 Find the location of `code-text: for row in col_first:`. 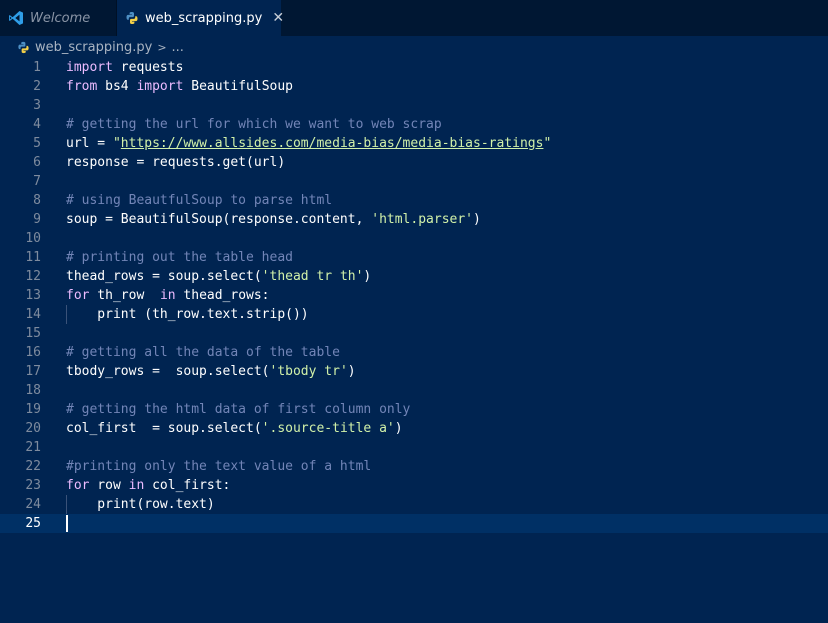

code-text: for row in col_first: is located at coordinates (148, 485).